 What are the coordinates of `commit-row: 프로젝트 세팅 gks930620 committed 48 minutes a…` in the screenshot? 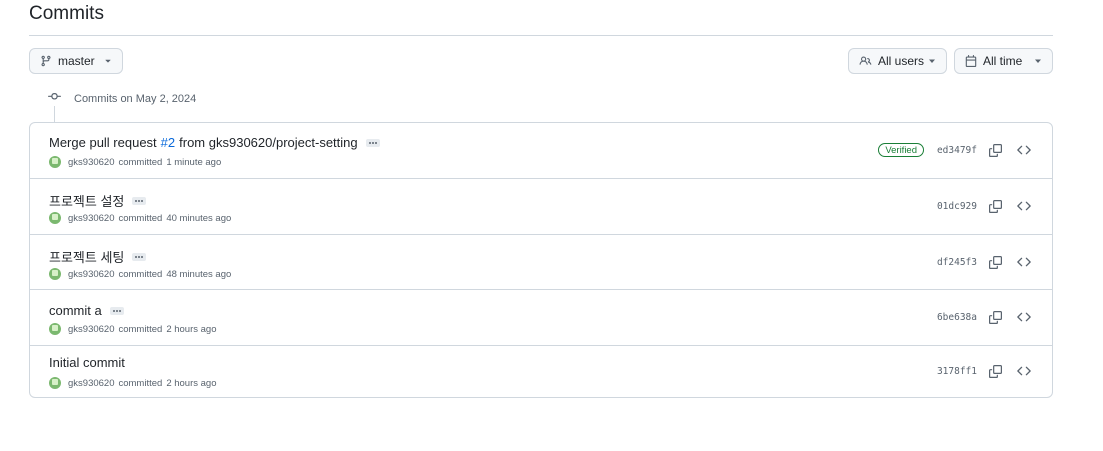 It's located at (541, 261).